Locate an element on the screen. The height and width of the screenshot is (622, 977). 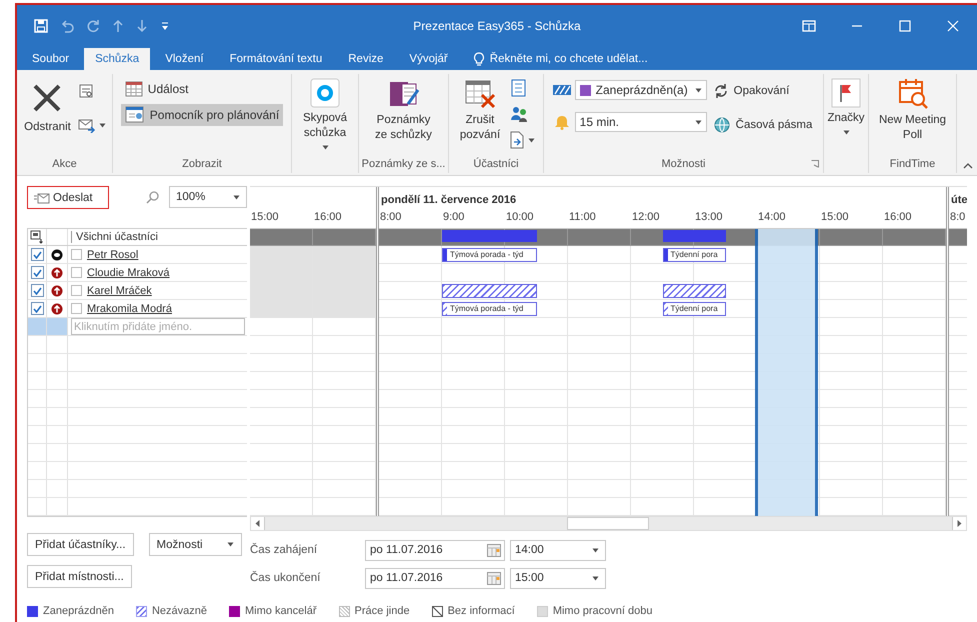
attendee-name: Cloudie Mraková is located at coordinates (128, 272).